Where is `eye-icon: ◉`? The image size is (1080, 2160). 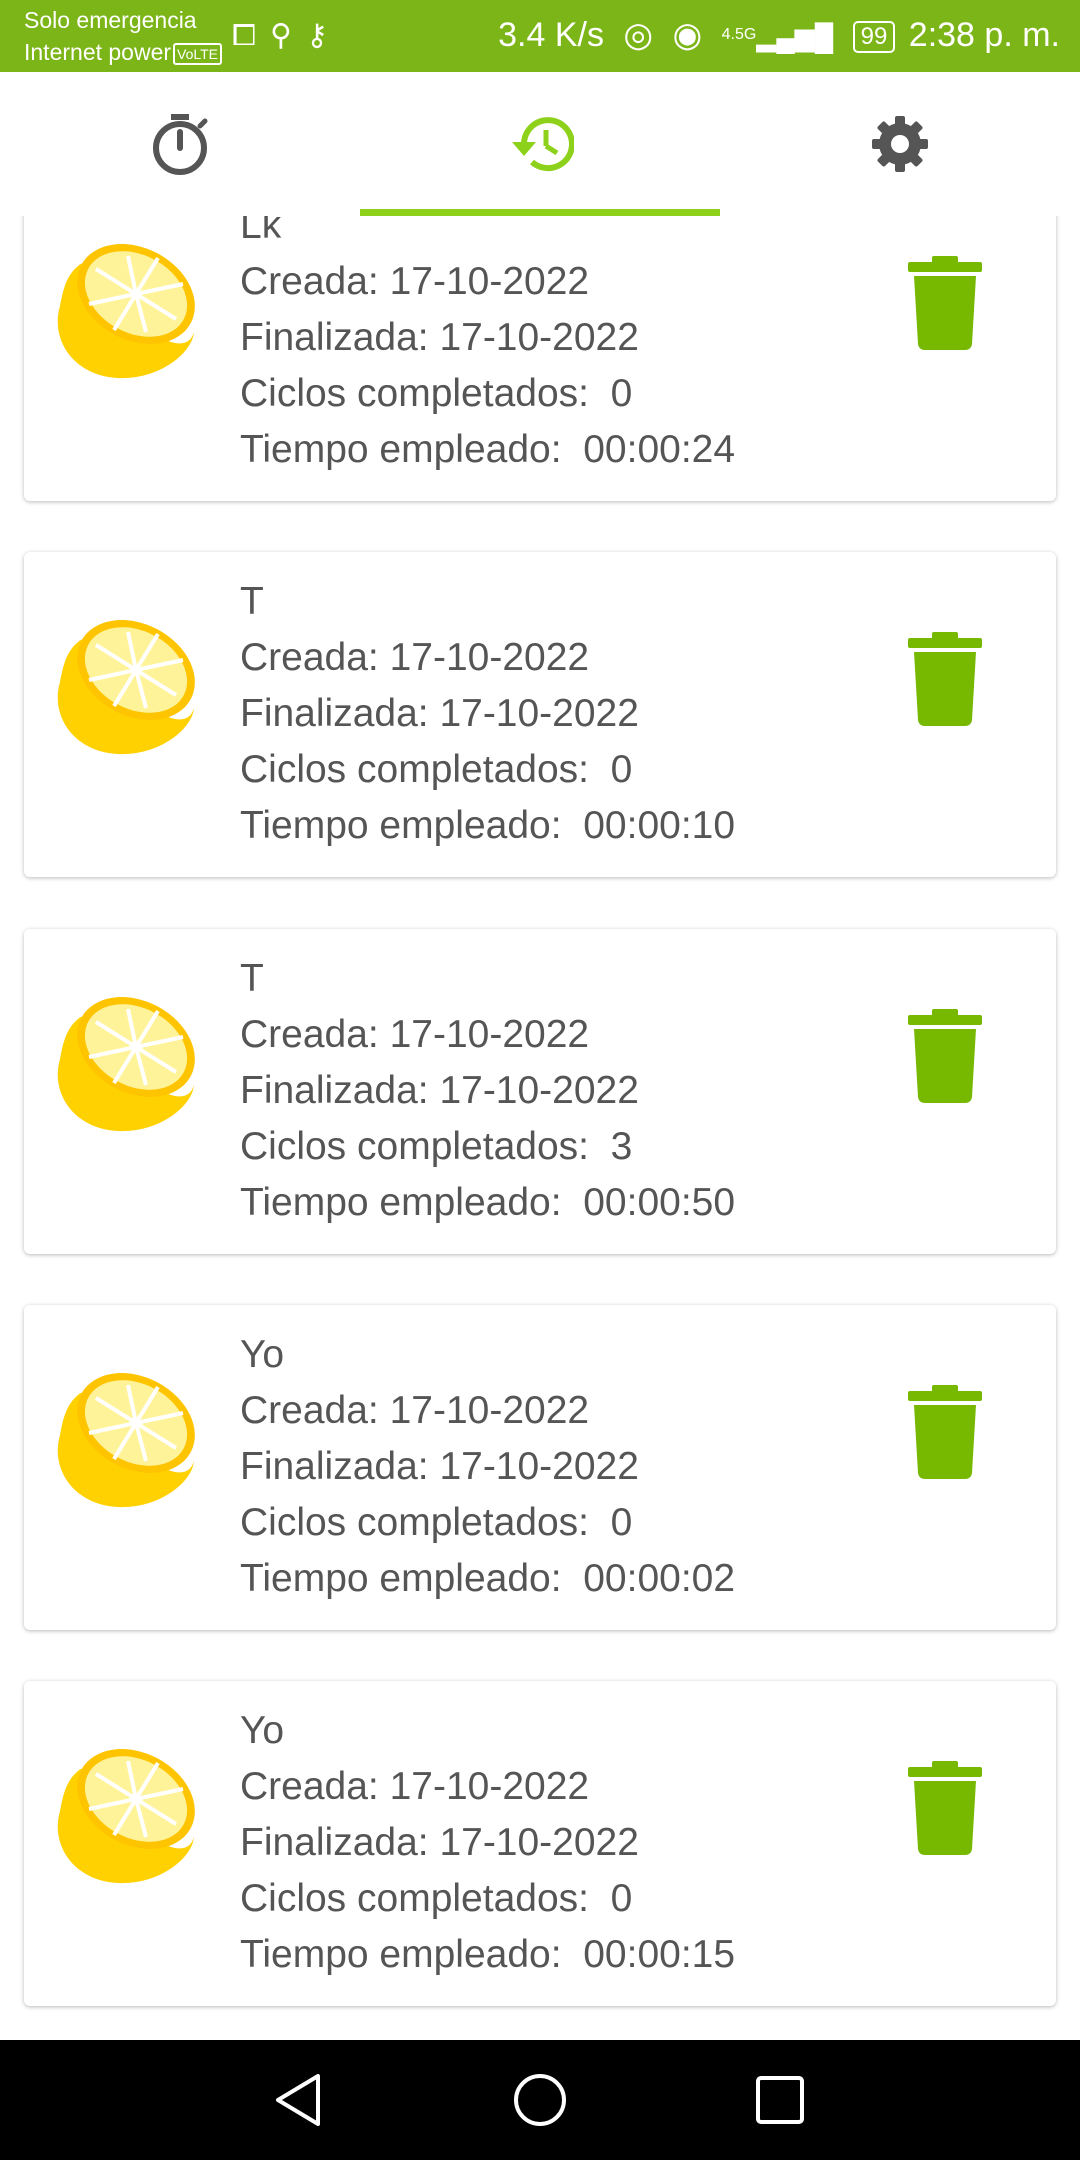 eye-icon: ◉ is located at coordinates (687, 35).